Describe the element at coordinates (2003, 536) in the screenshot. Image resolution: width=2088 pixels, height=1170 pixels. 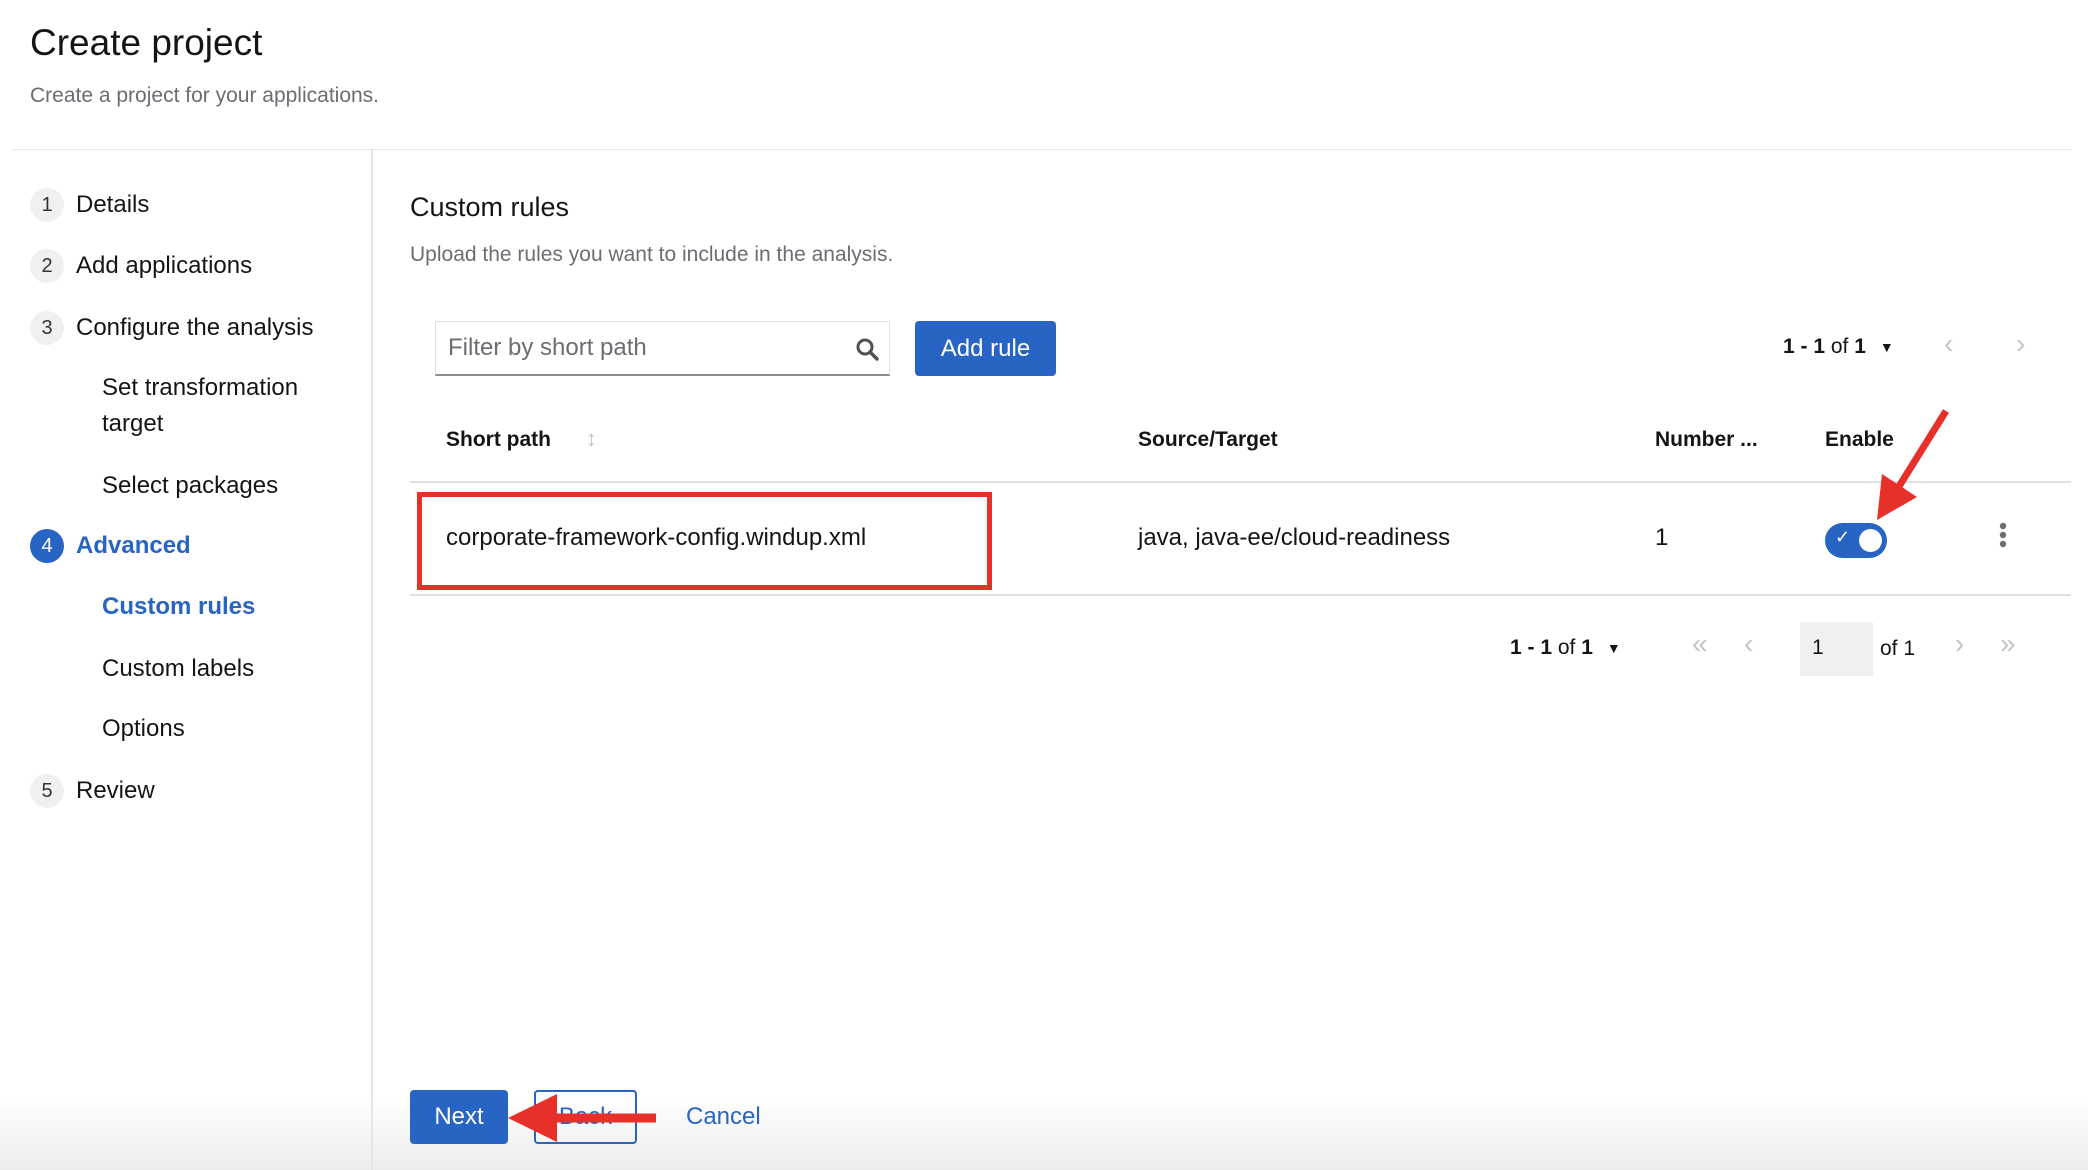
I see `kebab-menu-icon` at that location.